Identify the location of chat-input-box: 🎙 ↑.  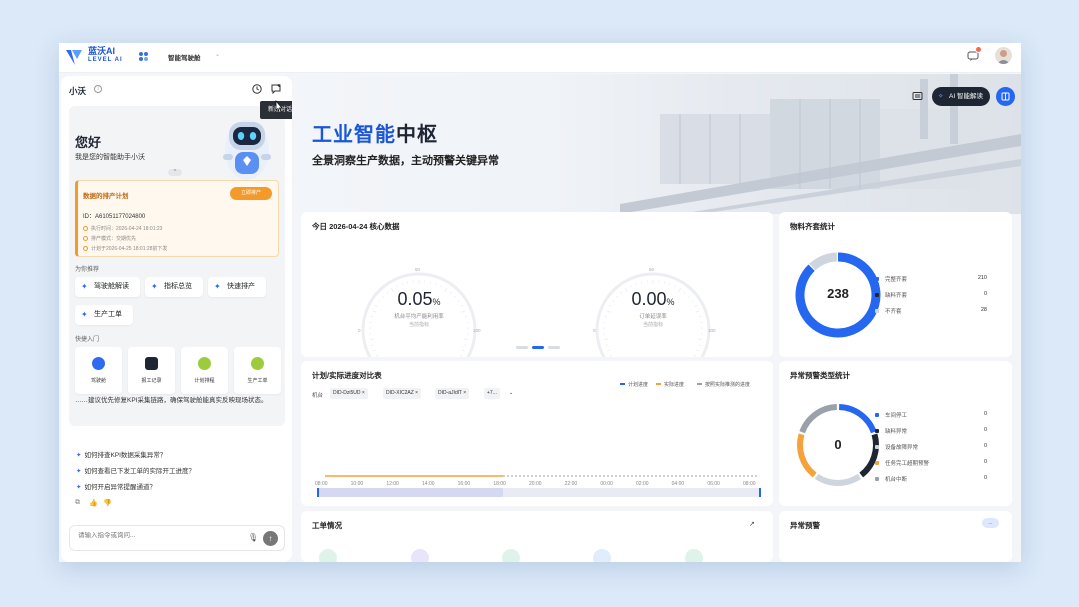
(177, 538).